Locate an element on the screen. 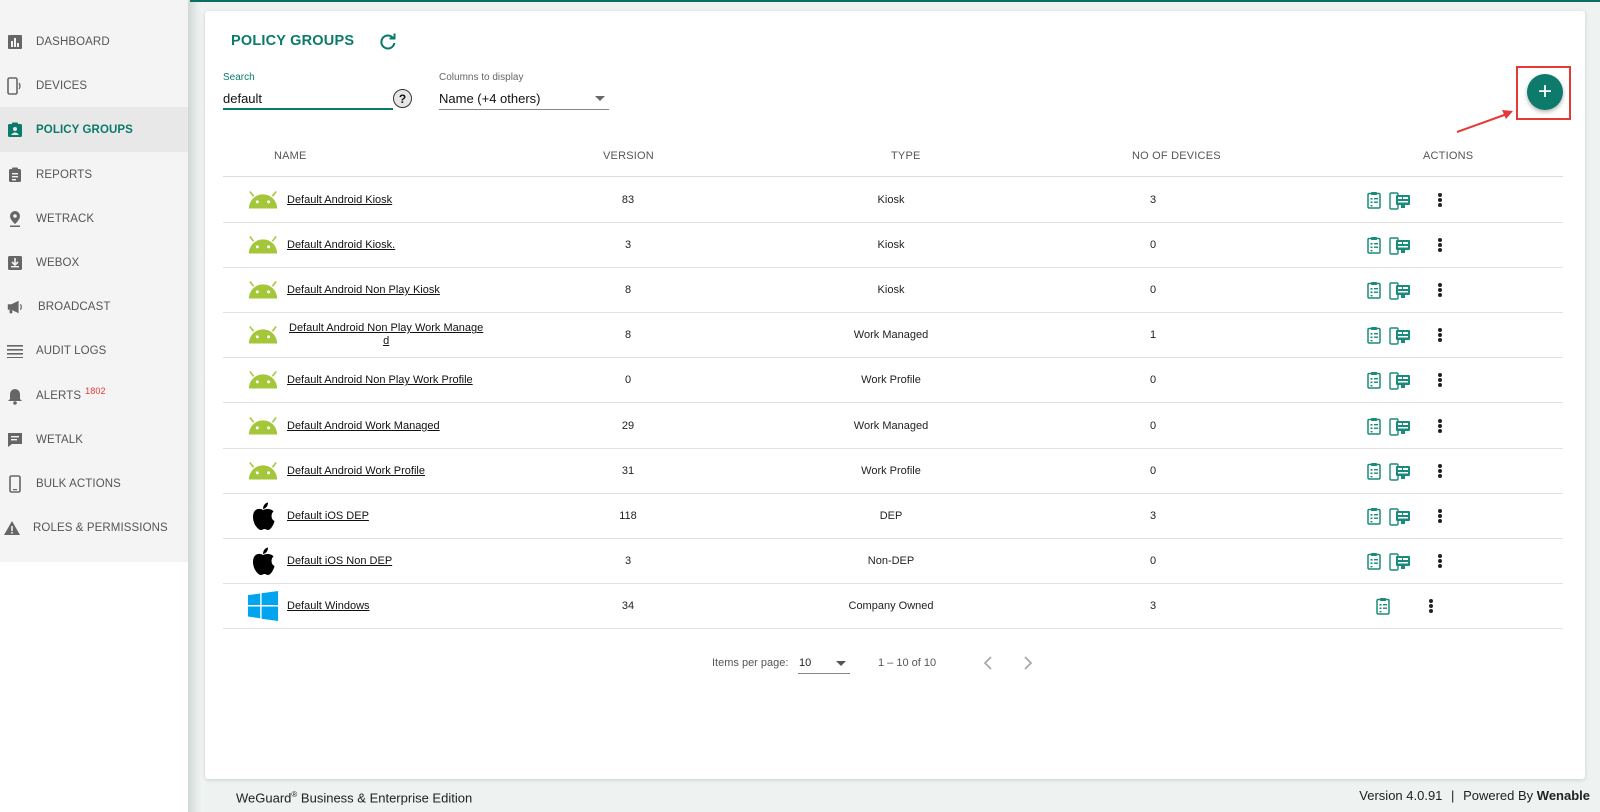 This screenshot has width=1600, height=812. table-row: Default iOS Non DEP 3 Non-DEP 0 is located at coordinates (893, 561).